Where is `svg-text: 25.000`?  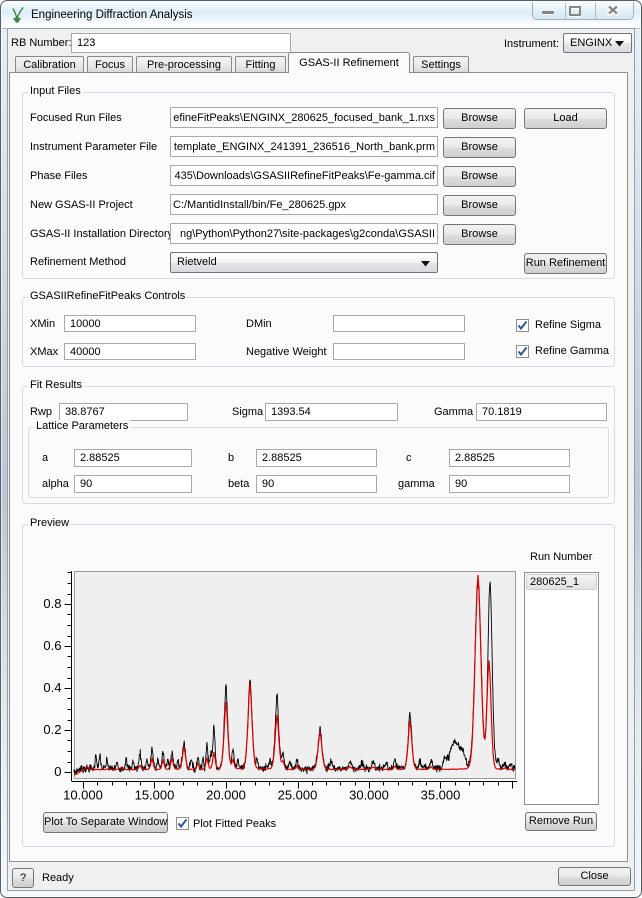
svg-text: 25.000 is located at coordinates (298, 795).